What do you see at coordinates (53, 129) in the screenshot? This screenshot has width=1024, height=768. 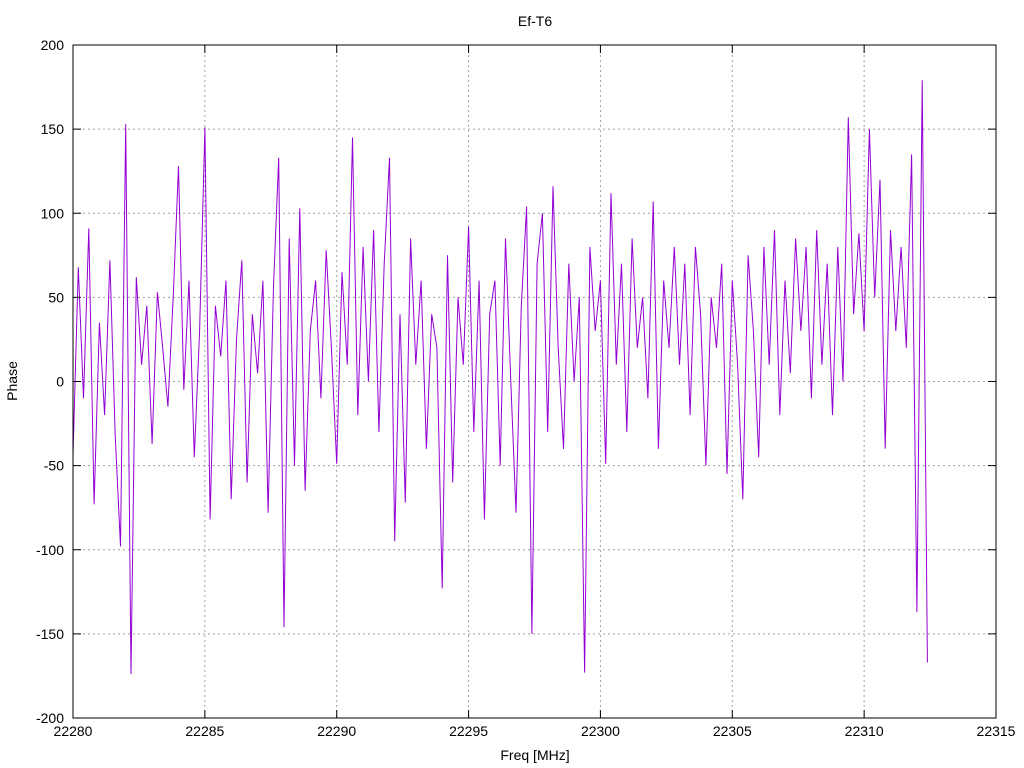 I see `y-tick-label: 150` at bounding box center [53, 129].